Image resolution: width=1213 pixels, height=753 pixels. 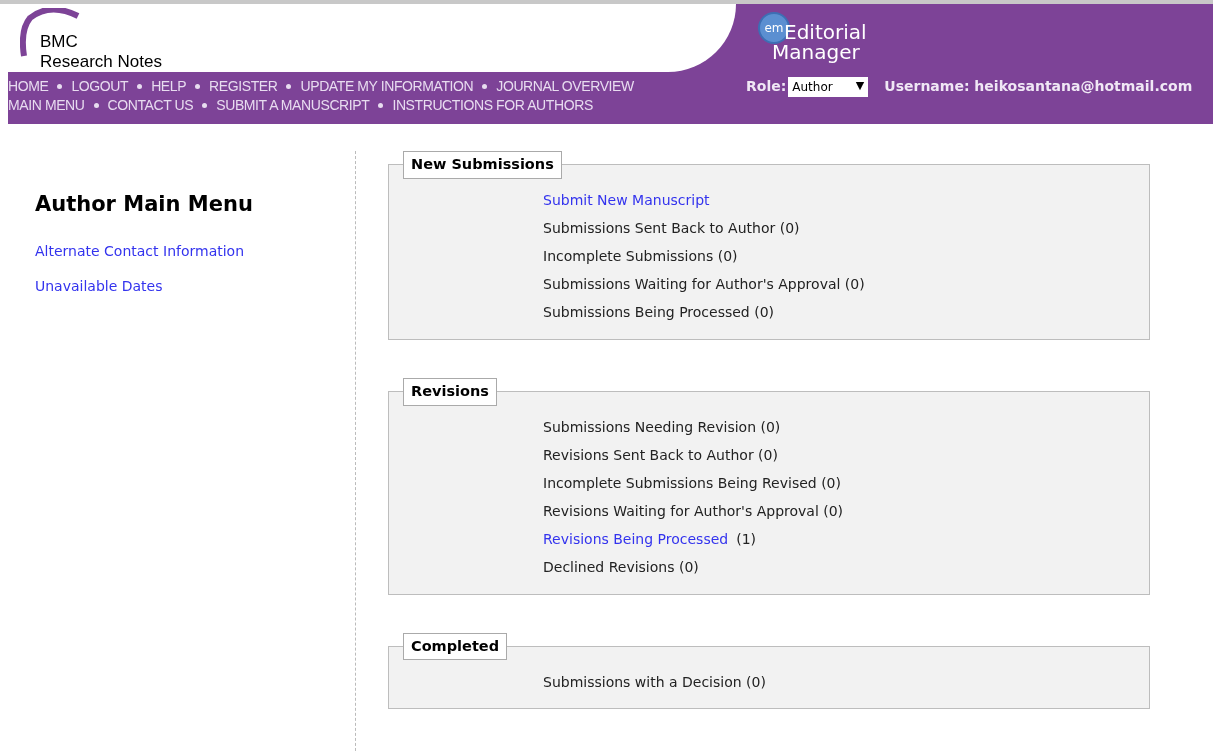 I want to click on menu-link: Submit New Manuscript, so click(x=626, y=201).